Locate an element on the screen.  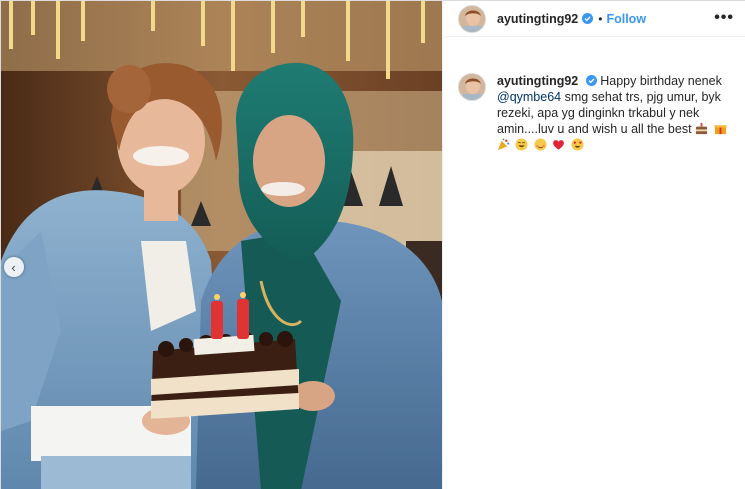
post-header: ayutingting92 • Follow ••• is located at coordinates (594, 19).